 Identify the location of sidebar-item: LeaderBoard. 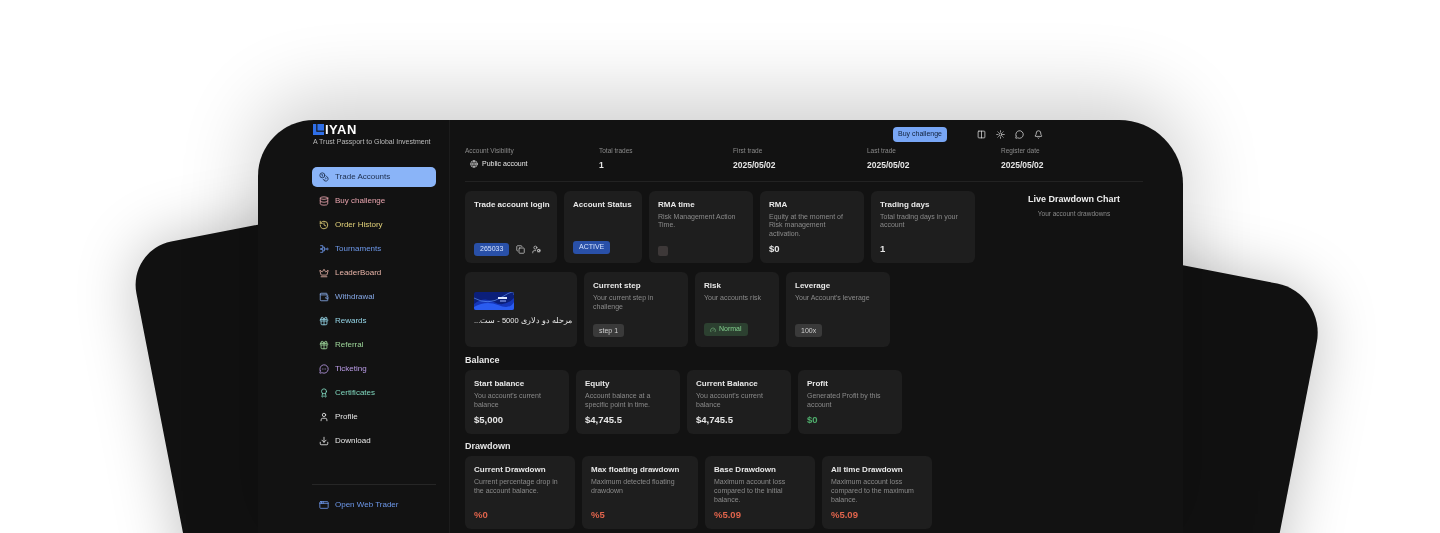
(374, 273).